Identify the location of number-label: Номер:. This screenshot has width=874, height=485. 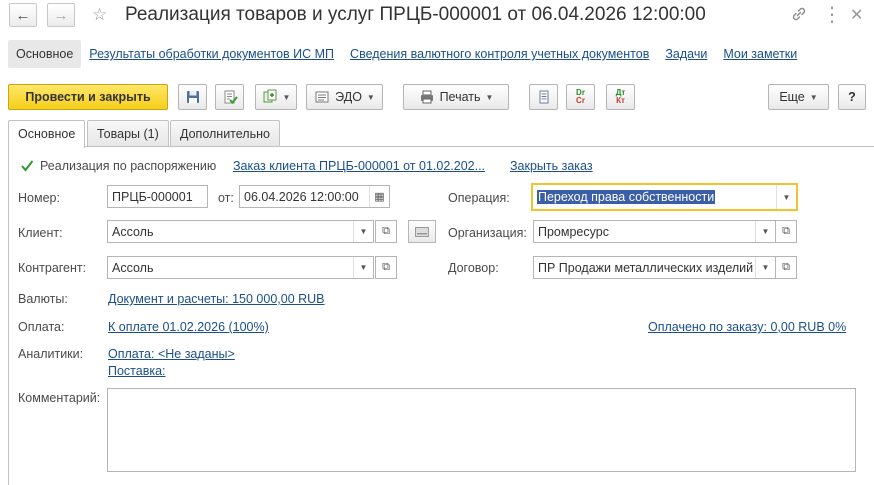
(39, 198).